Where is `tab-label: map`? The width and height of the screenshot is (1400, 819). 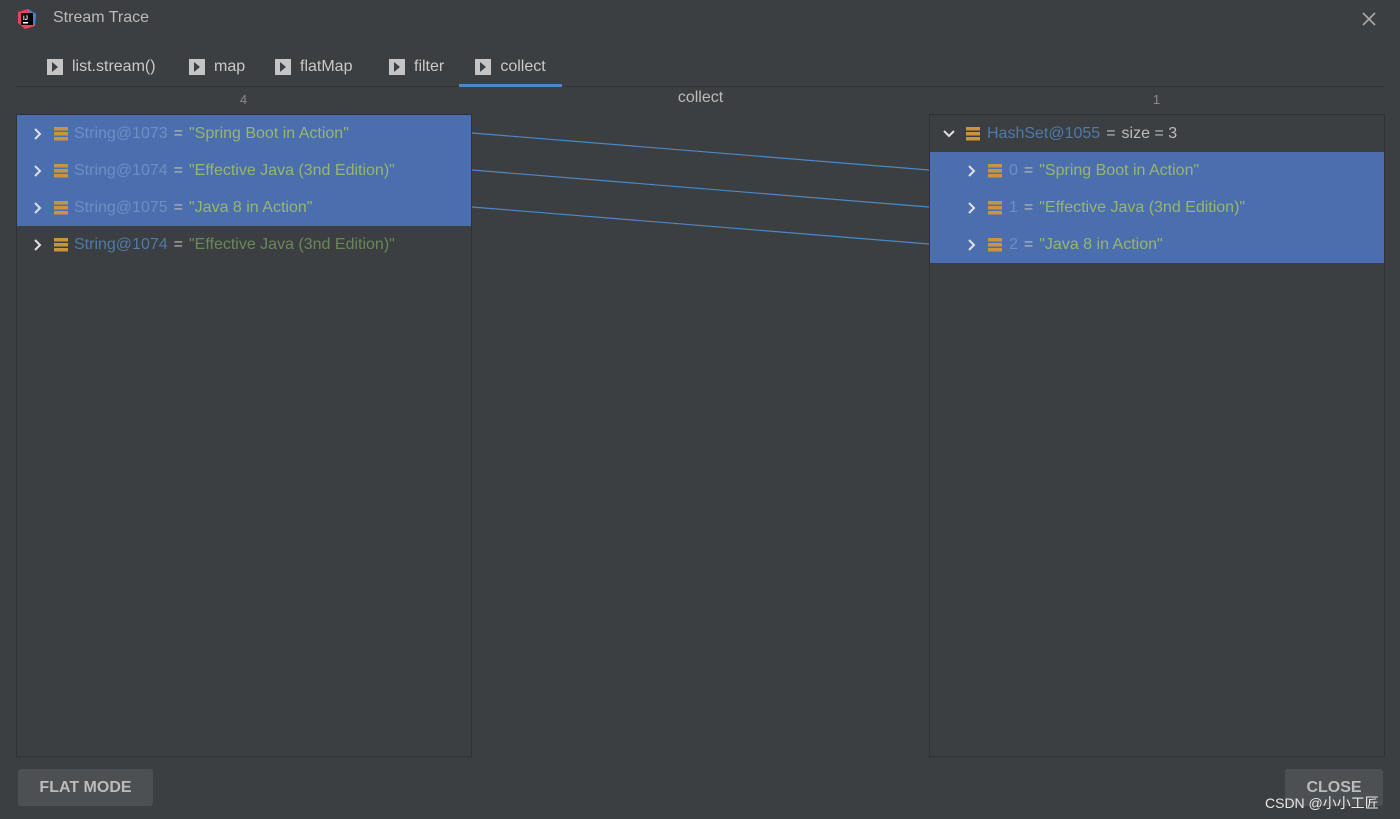 tab-label: map is located at coordinates (230, 66).